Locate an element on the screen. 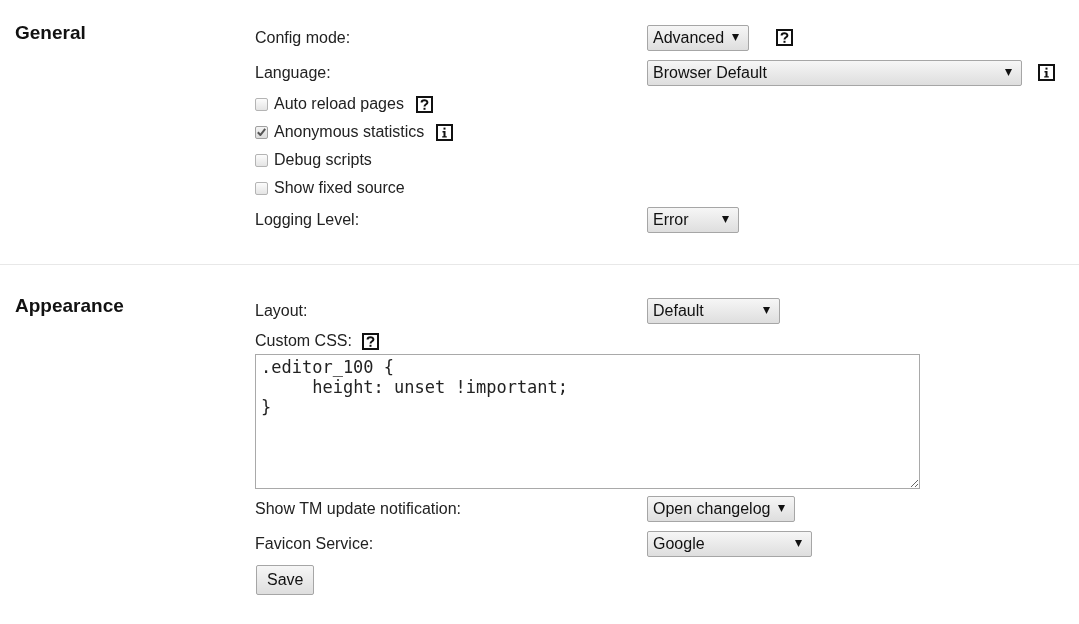  checkbox-label: Show fixed source is located at coordinates (339, 188).